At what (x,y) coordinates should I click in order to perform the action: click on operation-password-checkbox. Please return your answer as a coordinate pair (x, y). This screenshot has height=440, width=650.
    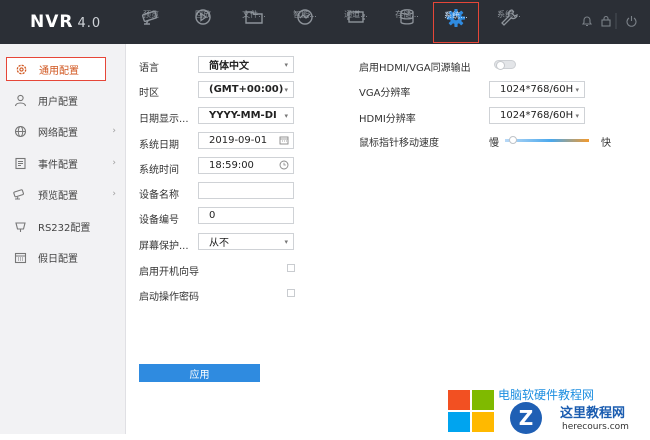
    Looking at the image, I should click on (291, 293).